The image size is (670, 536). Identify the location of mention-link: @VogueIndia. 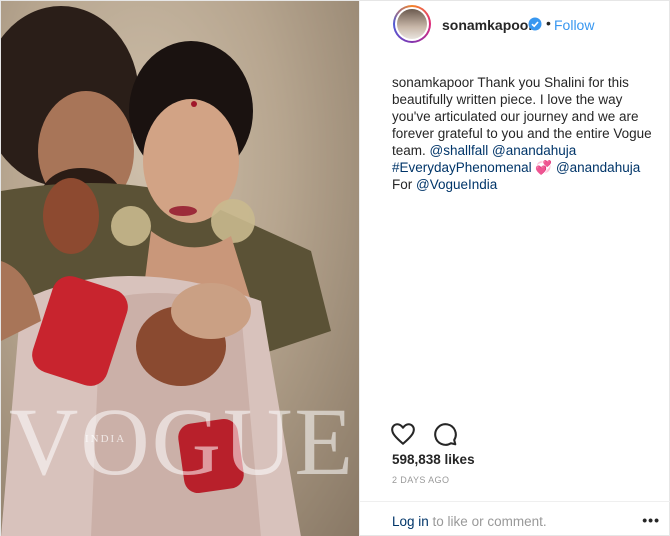
(456, 184).